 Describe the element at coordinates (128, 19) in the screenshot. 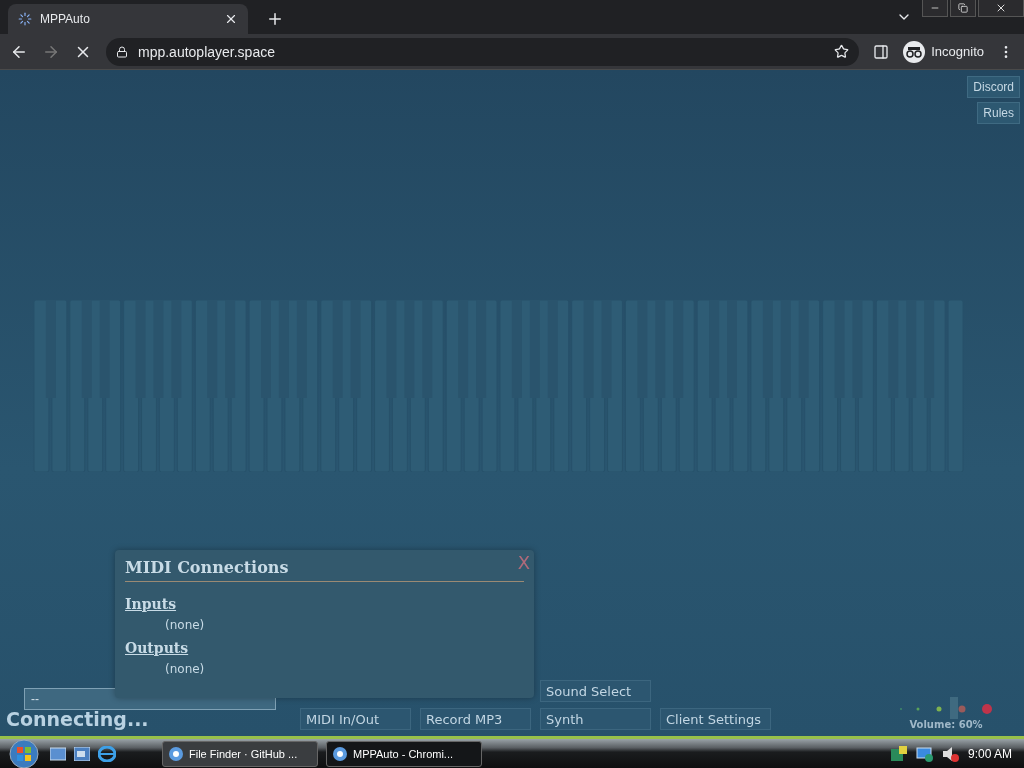

I see `browser-tab: MPPAuto` at that location.